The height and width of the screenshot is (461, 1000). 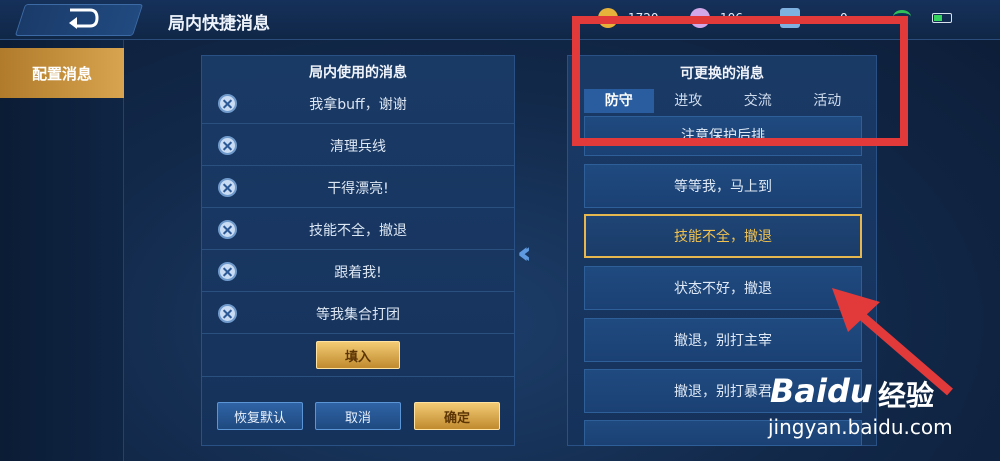 I want to click on message-row: 技能不全，撤退, so click(x=358, y=229).